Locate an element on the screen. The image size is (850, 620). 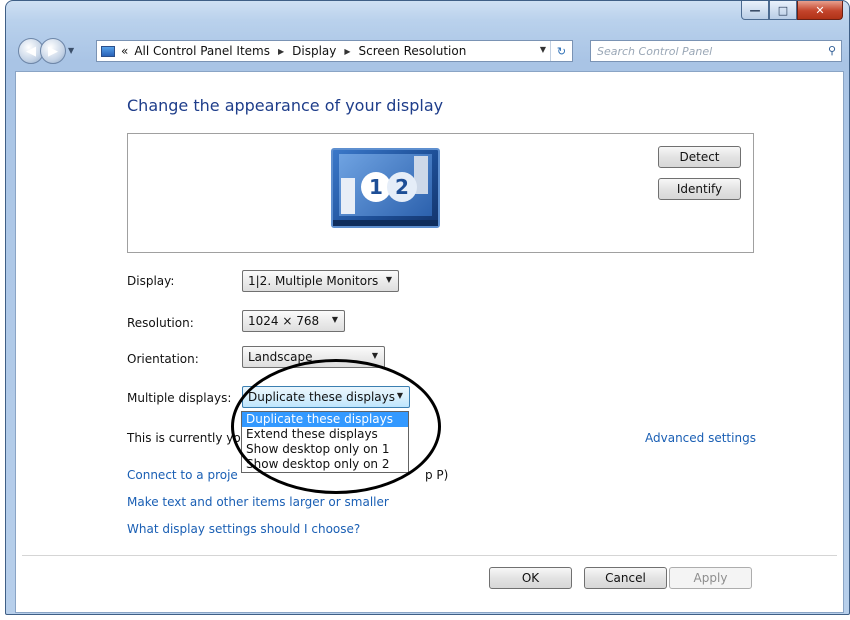
forward-arrow-icon: ▶ is located at coordinates (53, 51).